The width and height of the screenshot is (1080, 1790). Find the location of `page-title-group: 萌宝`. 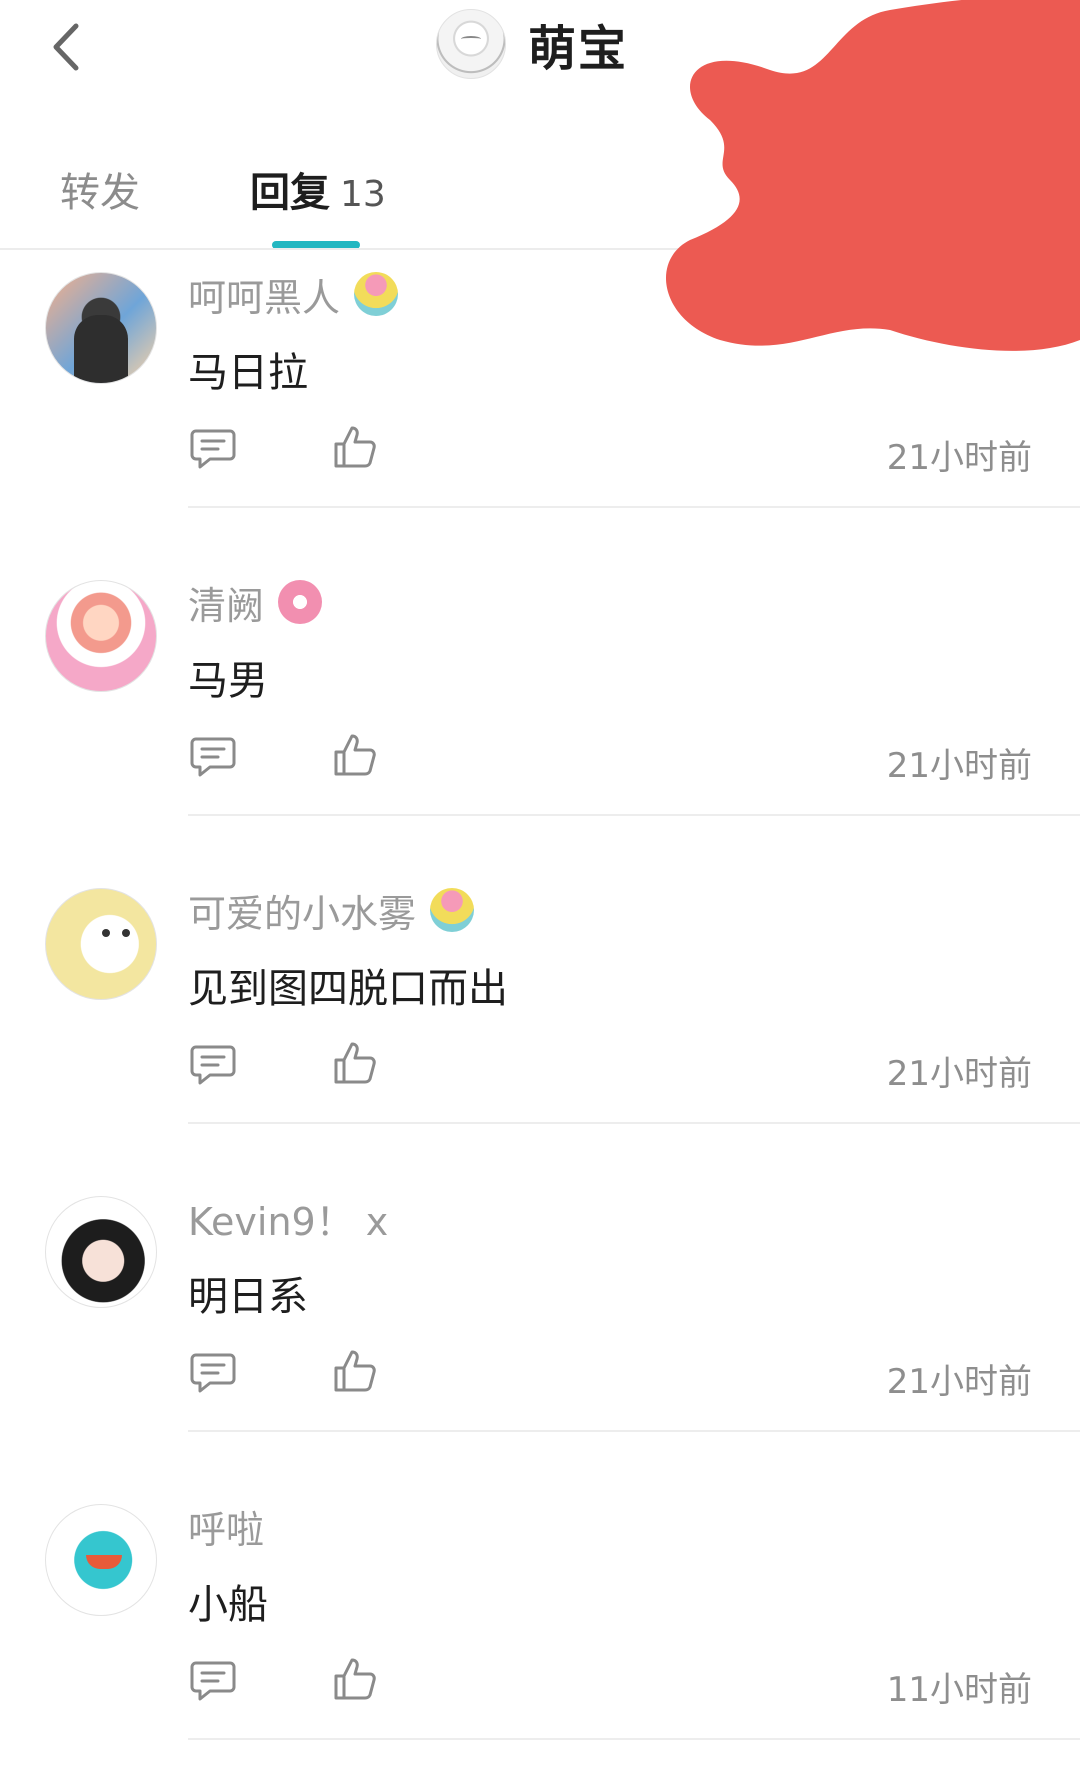

page-title-group: 萌宝 is located at coordinates (532, 44).